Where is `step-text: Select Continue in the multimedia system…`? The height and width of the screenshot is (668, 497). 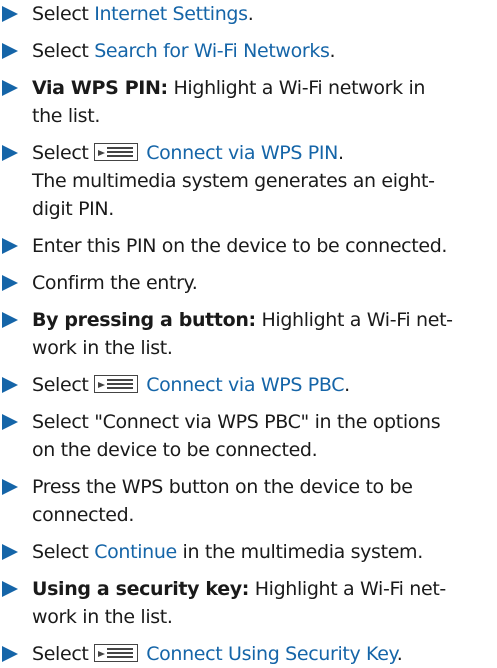
step-text: Select Continue in the multimedia system… is located at coordinates (227, 552).